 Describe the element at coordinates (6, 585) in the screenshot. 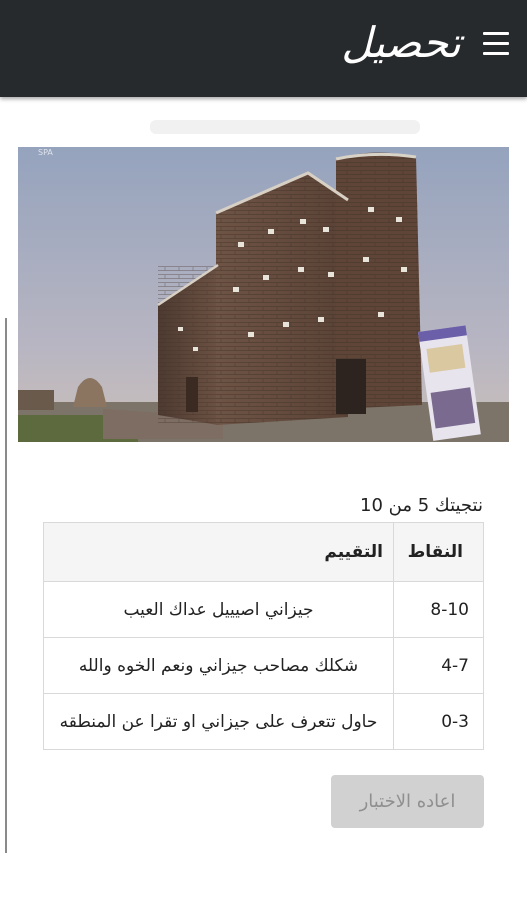

I see `scrollbar` at that location.